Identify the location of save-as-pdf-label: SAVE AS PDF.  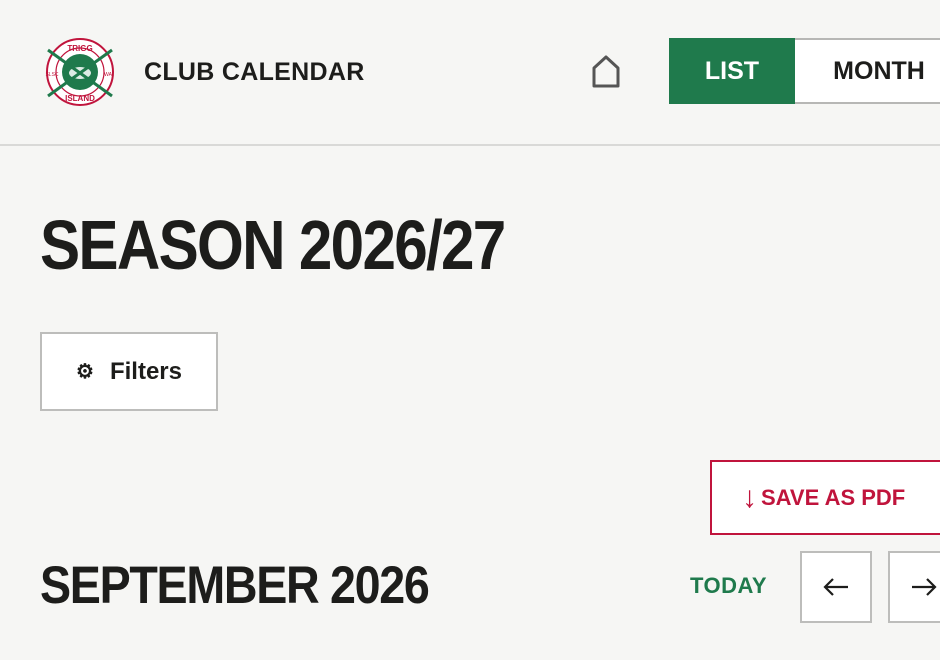
(833, 497).